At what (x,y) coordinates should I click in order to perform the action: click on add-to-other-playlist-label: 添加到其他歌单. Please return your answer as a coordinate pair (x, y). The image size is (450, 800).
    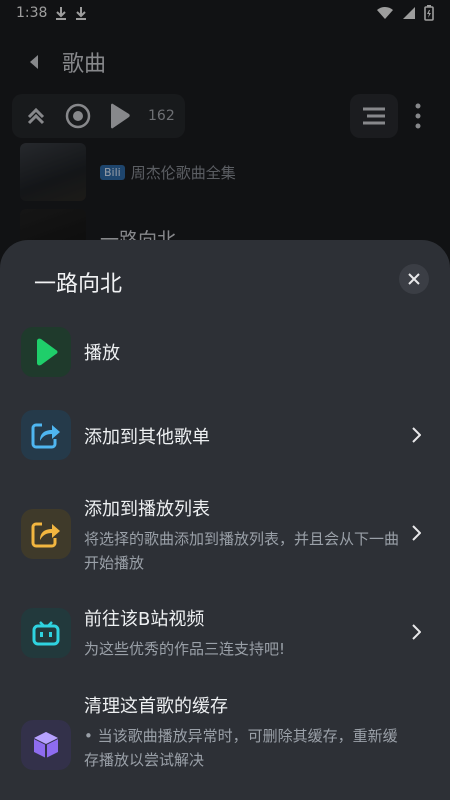
    Looking at the image, I should click on (147, 437).